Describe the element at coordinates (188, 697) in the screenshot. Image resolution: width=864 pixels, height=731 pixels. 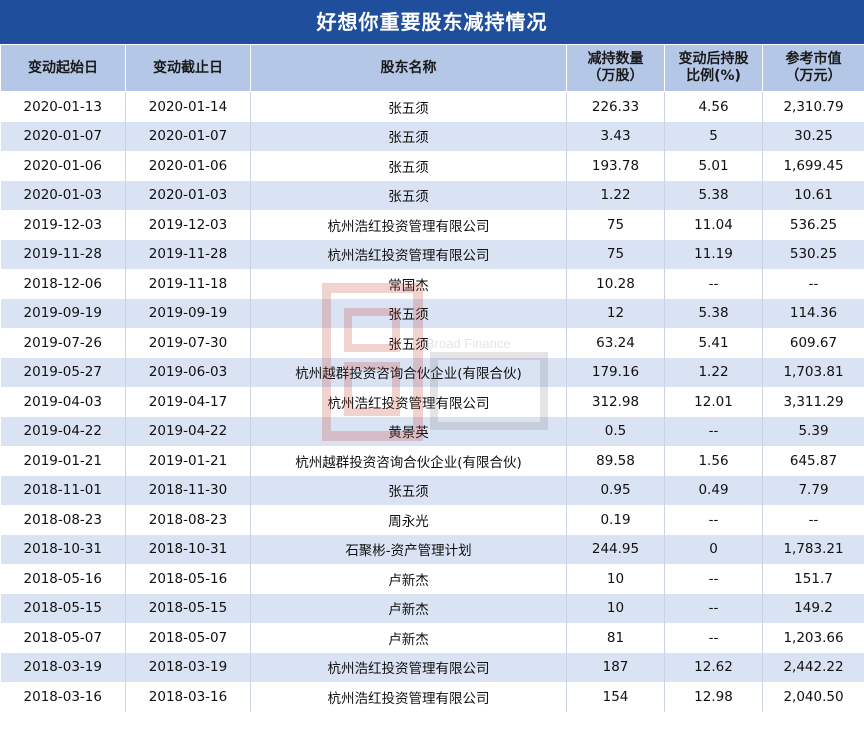
I see `cell-end-date: 2018-03-16` at that location.